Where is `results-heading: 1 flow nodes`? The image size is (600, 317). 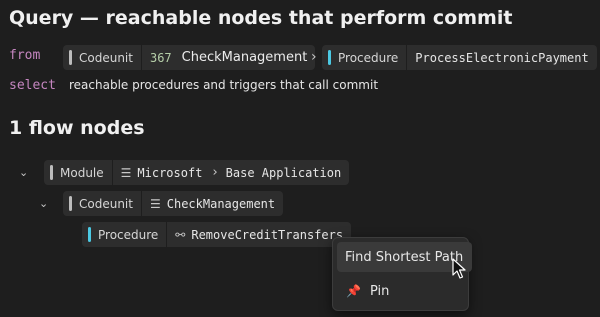 results-heading: 1 flow nodes is located at coordinates (77, 128).